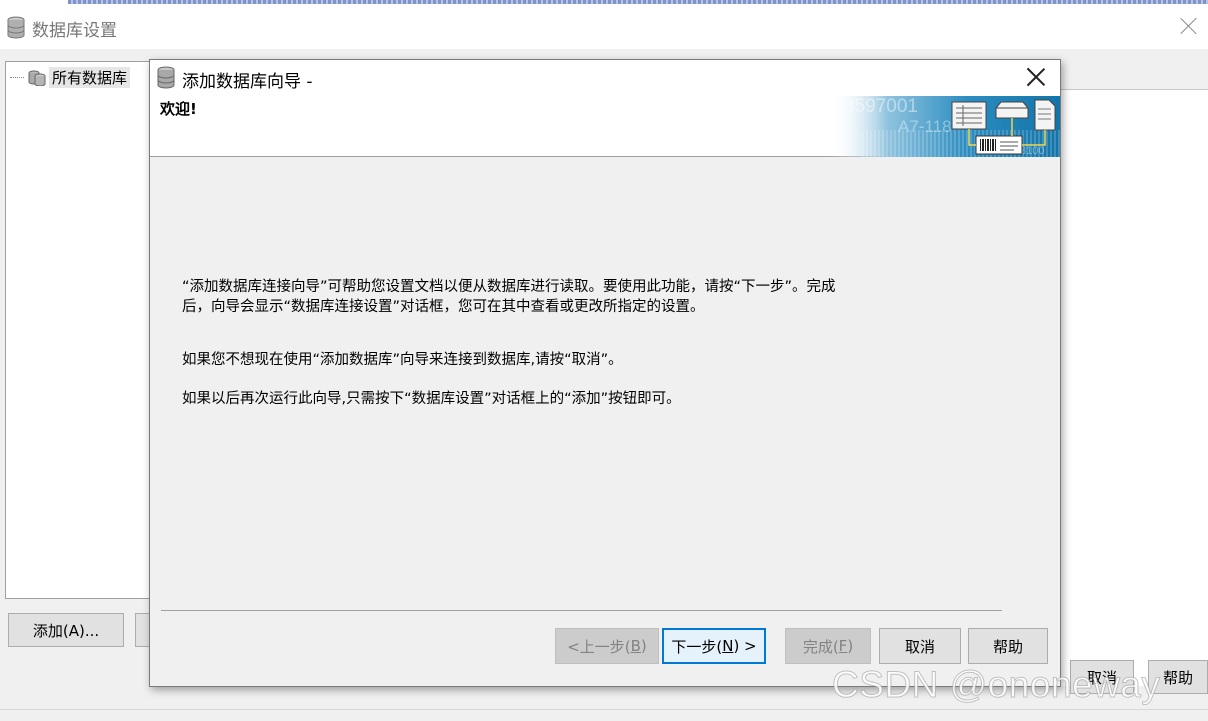 This screenshot has width=1208, height=721. Describe the element at coordinates (604, 27) in the screenshot. I see `main-window-titlebar: 数据库设置` at that location.